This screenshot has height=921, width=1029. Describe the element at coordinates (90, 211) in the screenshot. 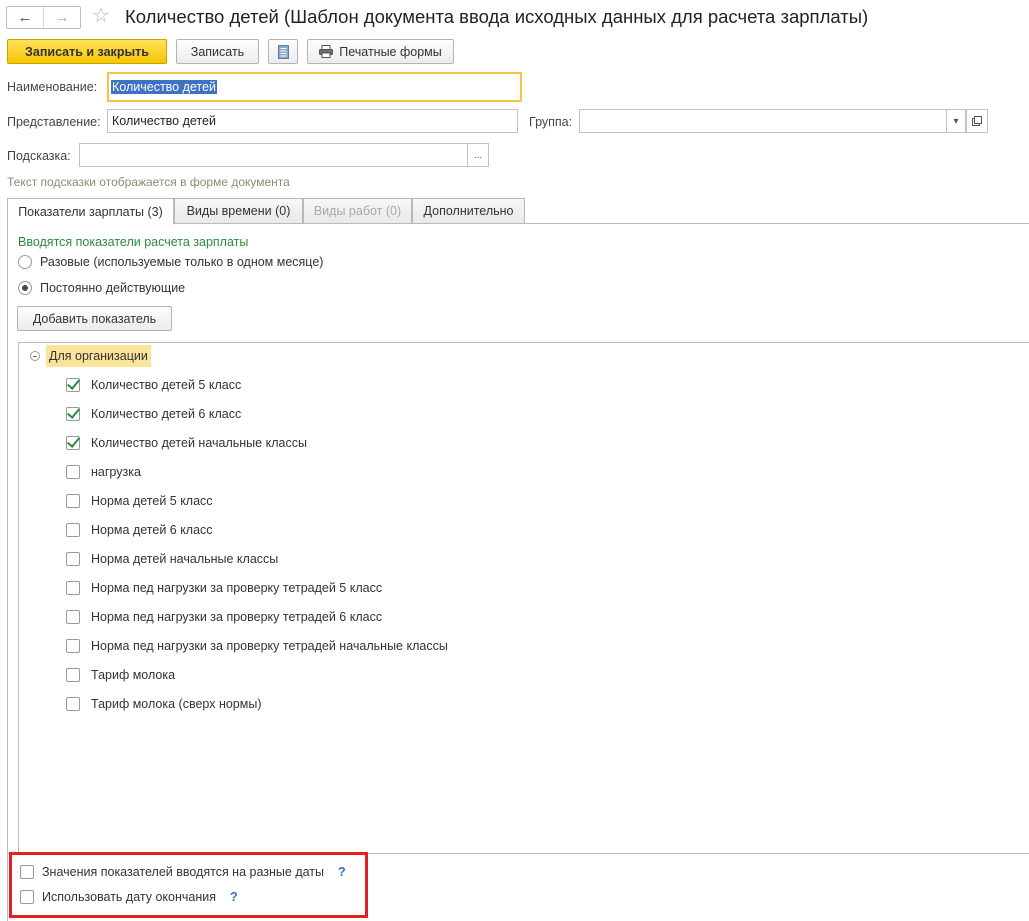

I see `tab-salary-indicators: Показатели зарплаты (3)` at that location.